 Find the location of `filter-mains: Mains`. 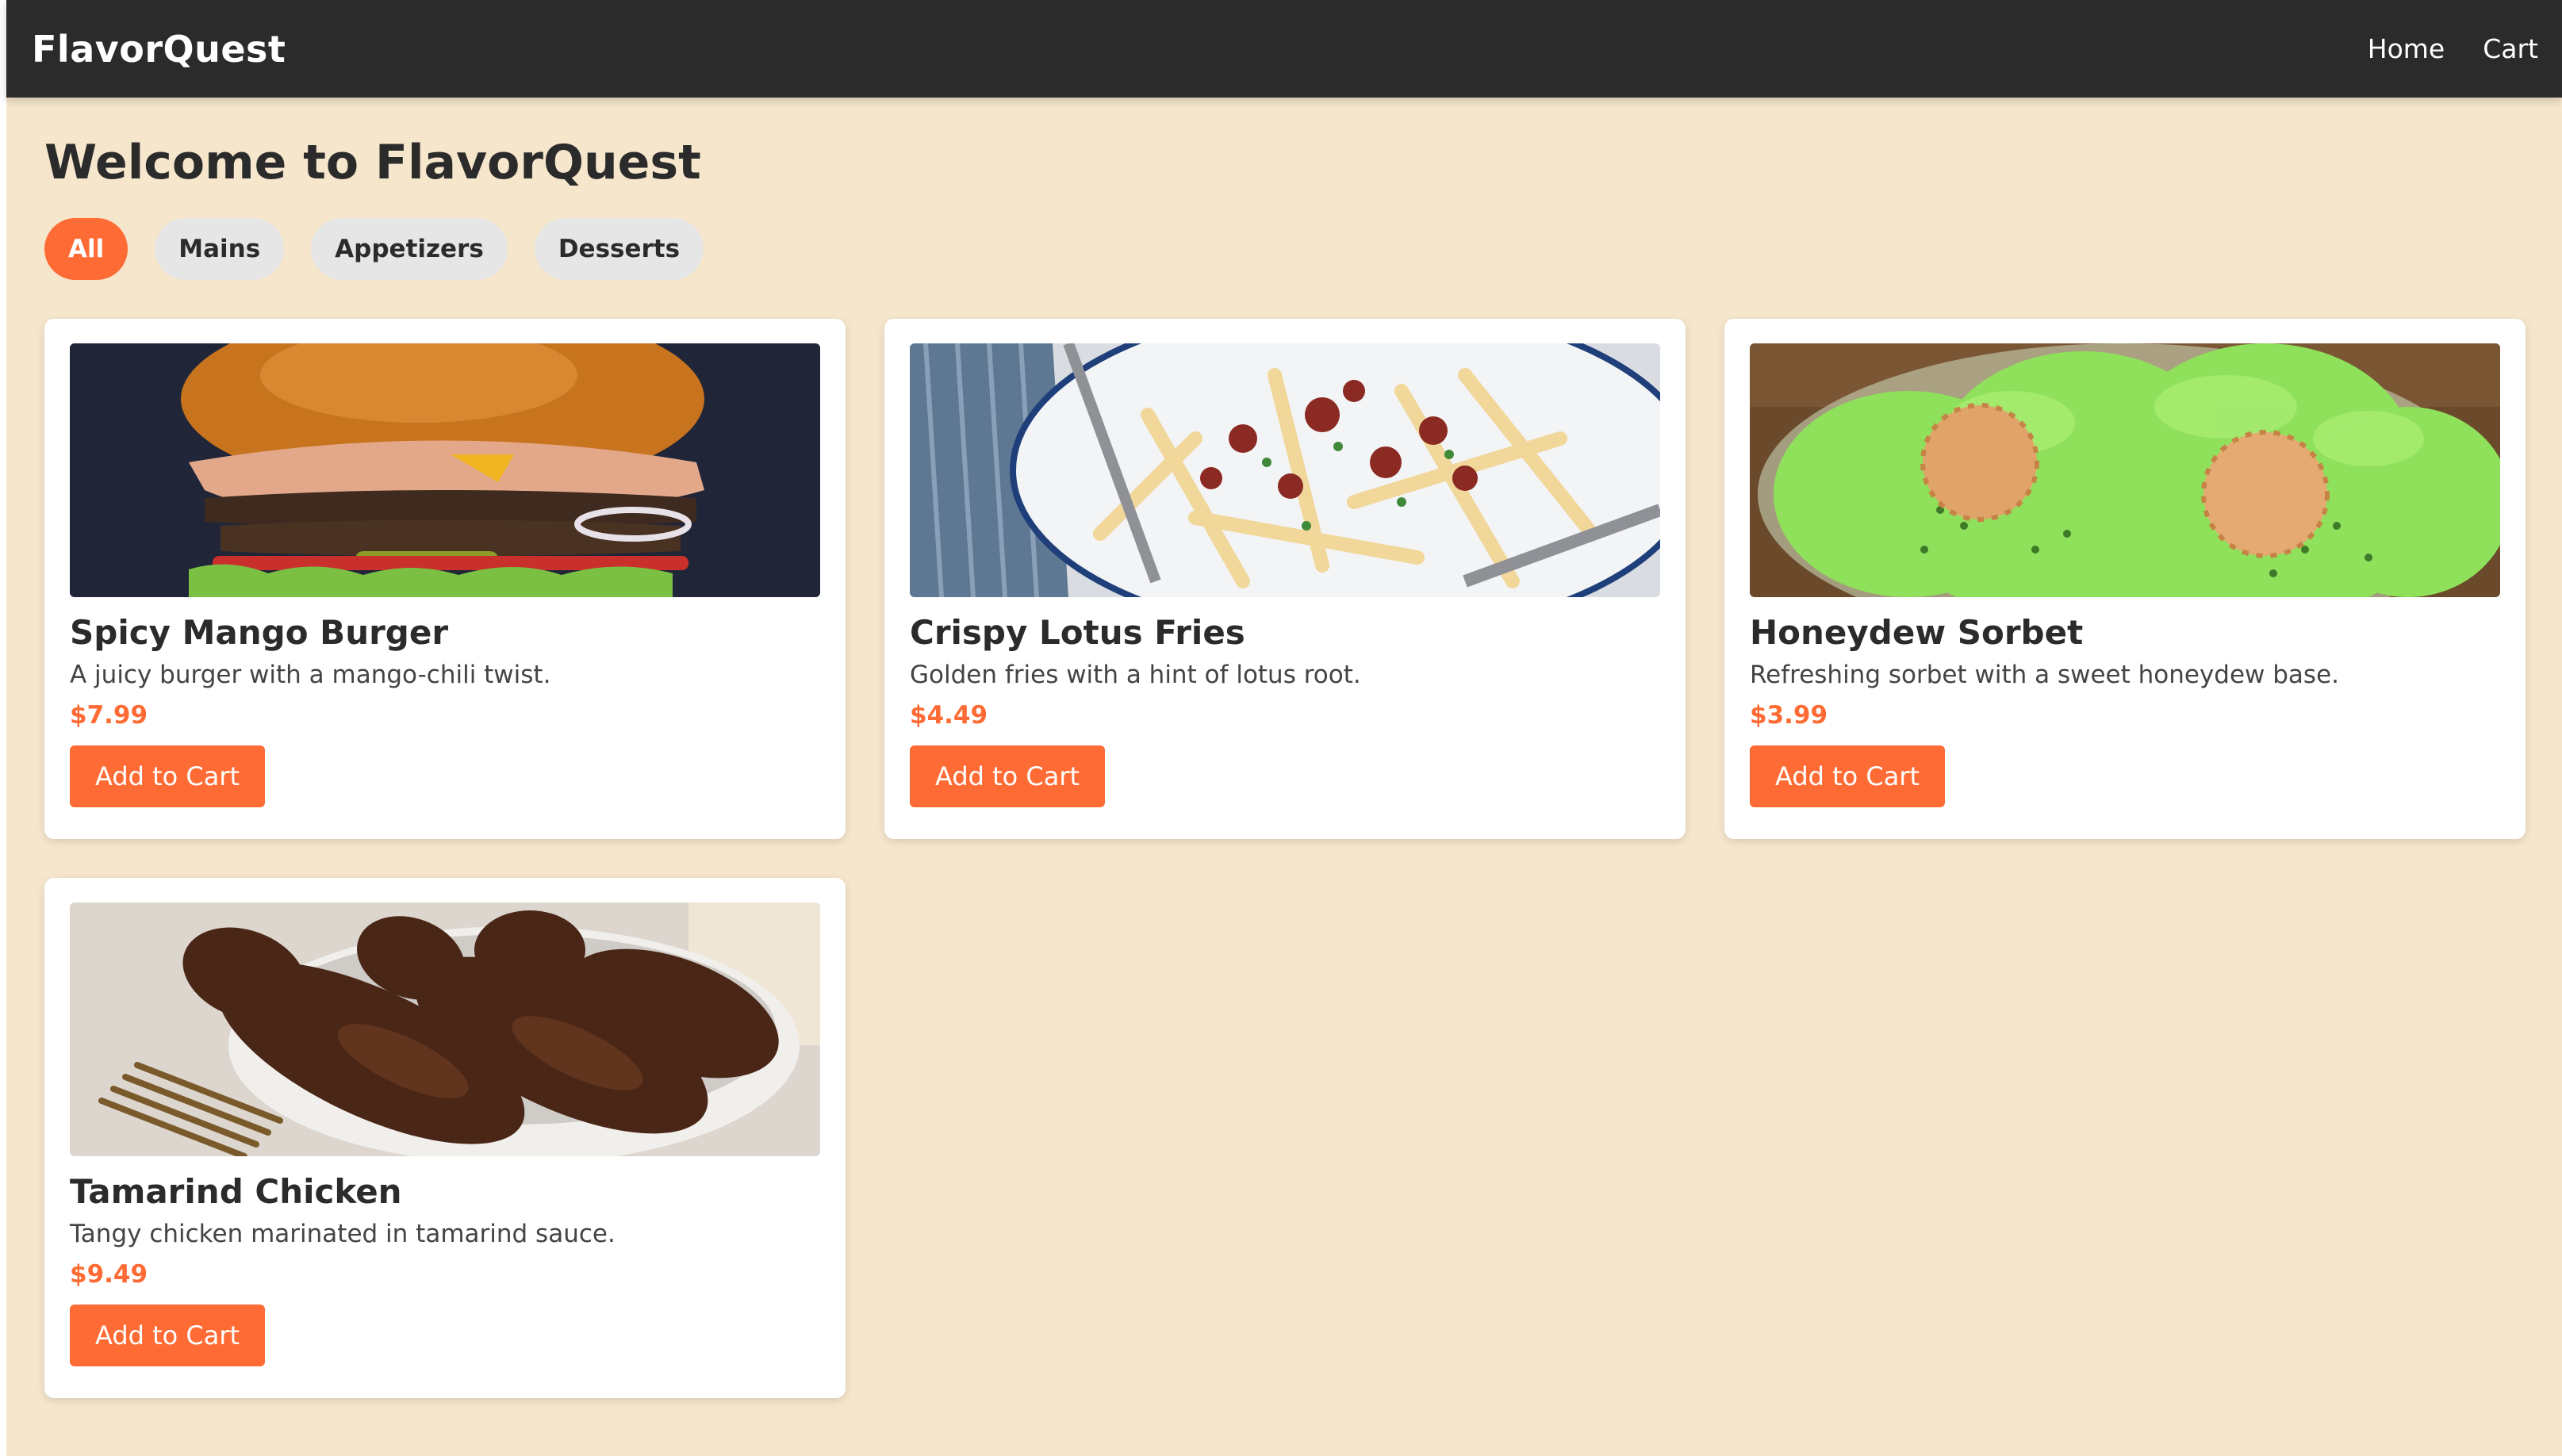

filter-mains: Mains is located at coordinates (220, 249).